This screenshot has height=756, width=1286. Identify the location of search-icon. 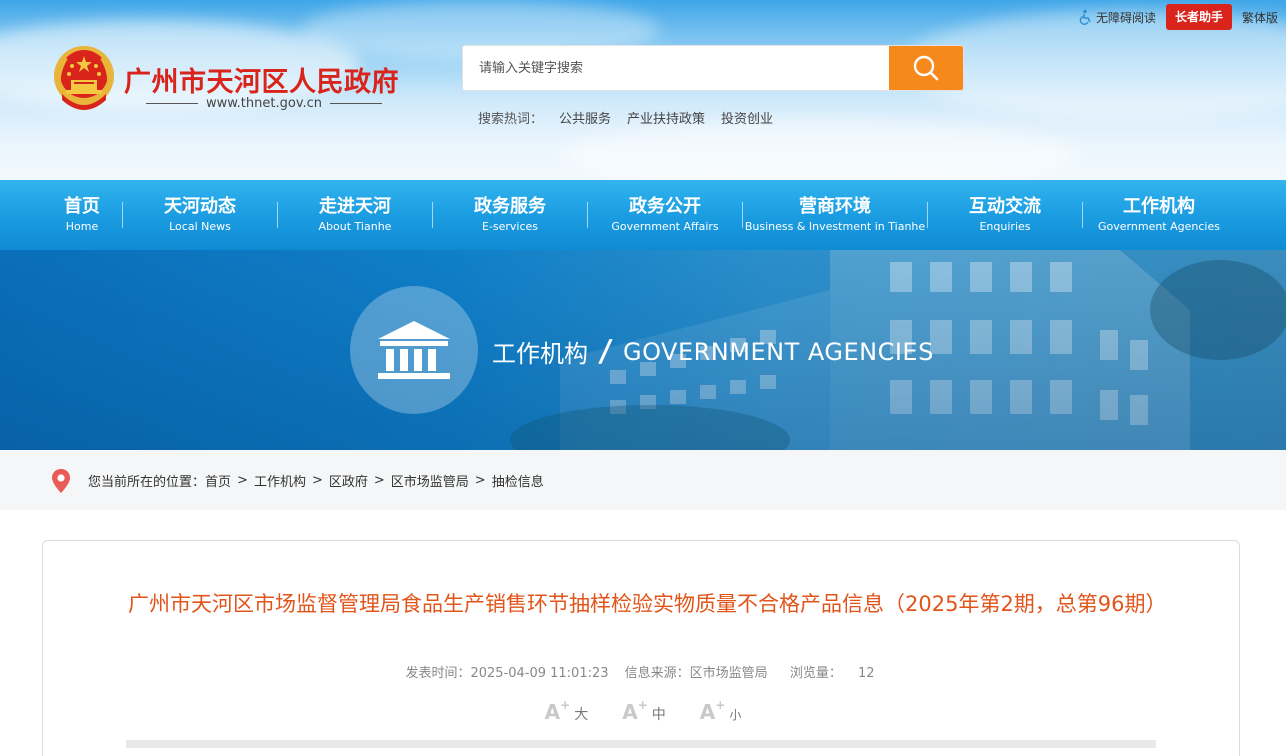
(926, 68).